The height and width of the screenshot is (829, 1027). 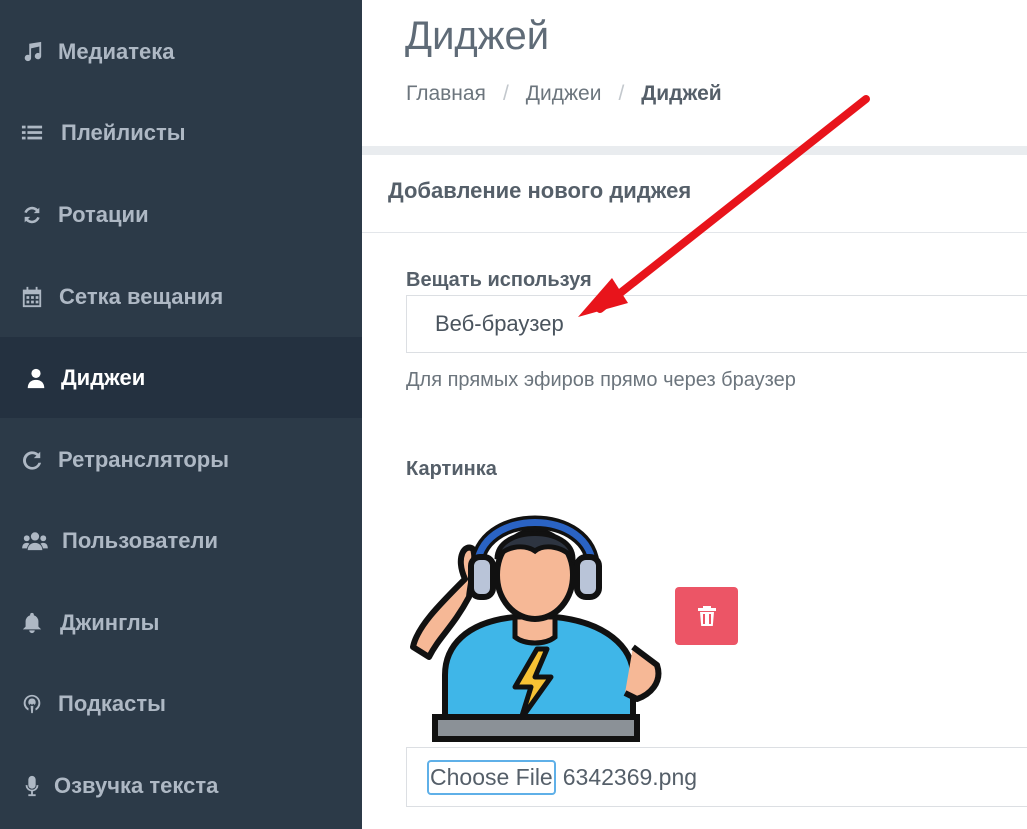 I want to click on sidebar-item-relays: Ретрансляторы, so click(x=181, y=459).